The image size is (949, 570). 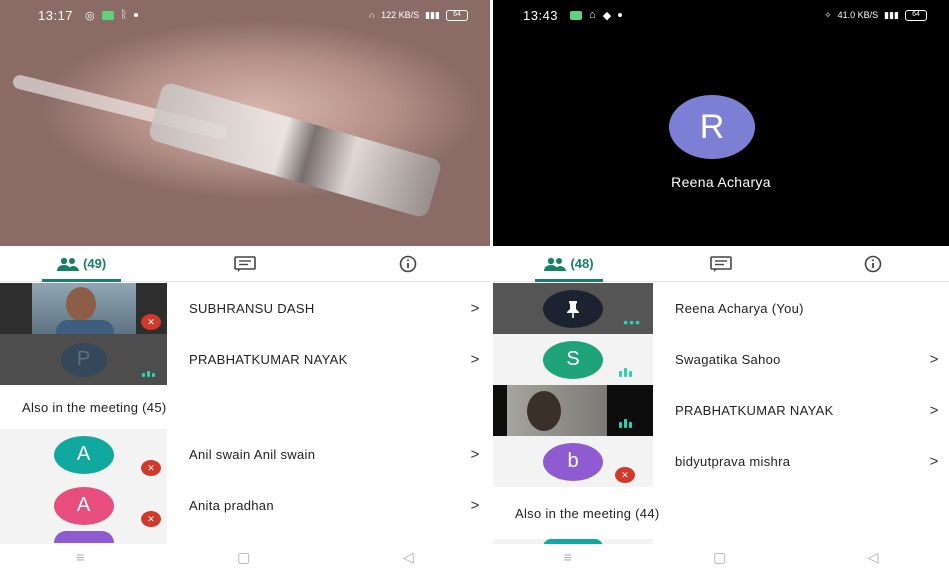 I want to click on network-speed: 41.0 KB/S, so click(x=858, y=15).